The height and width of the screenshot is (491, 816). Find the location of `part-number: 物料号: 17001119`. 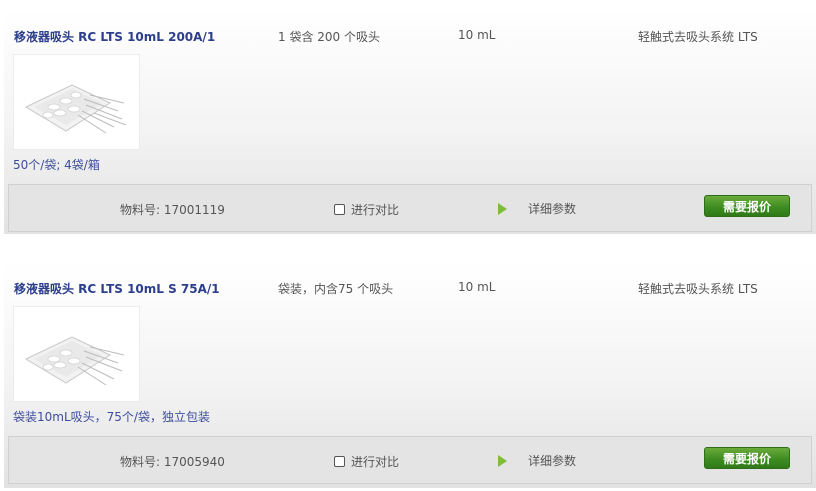

part-number: 物料号: 17001119 is located at coordinates (172, 210).